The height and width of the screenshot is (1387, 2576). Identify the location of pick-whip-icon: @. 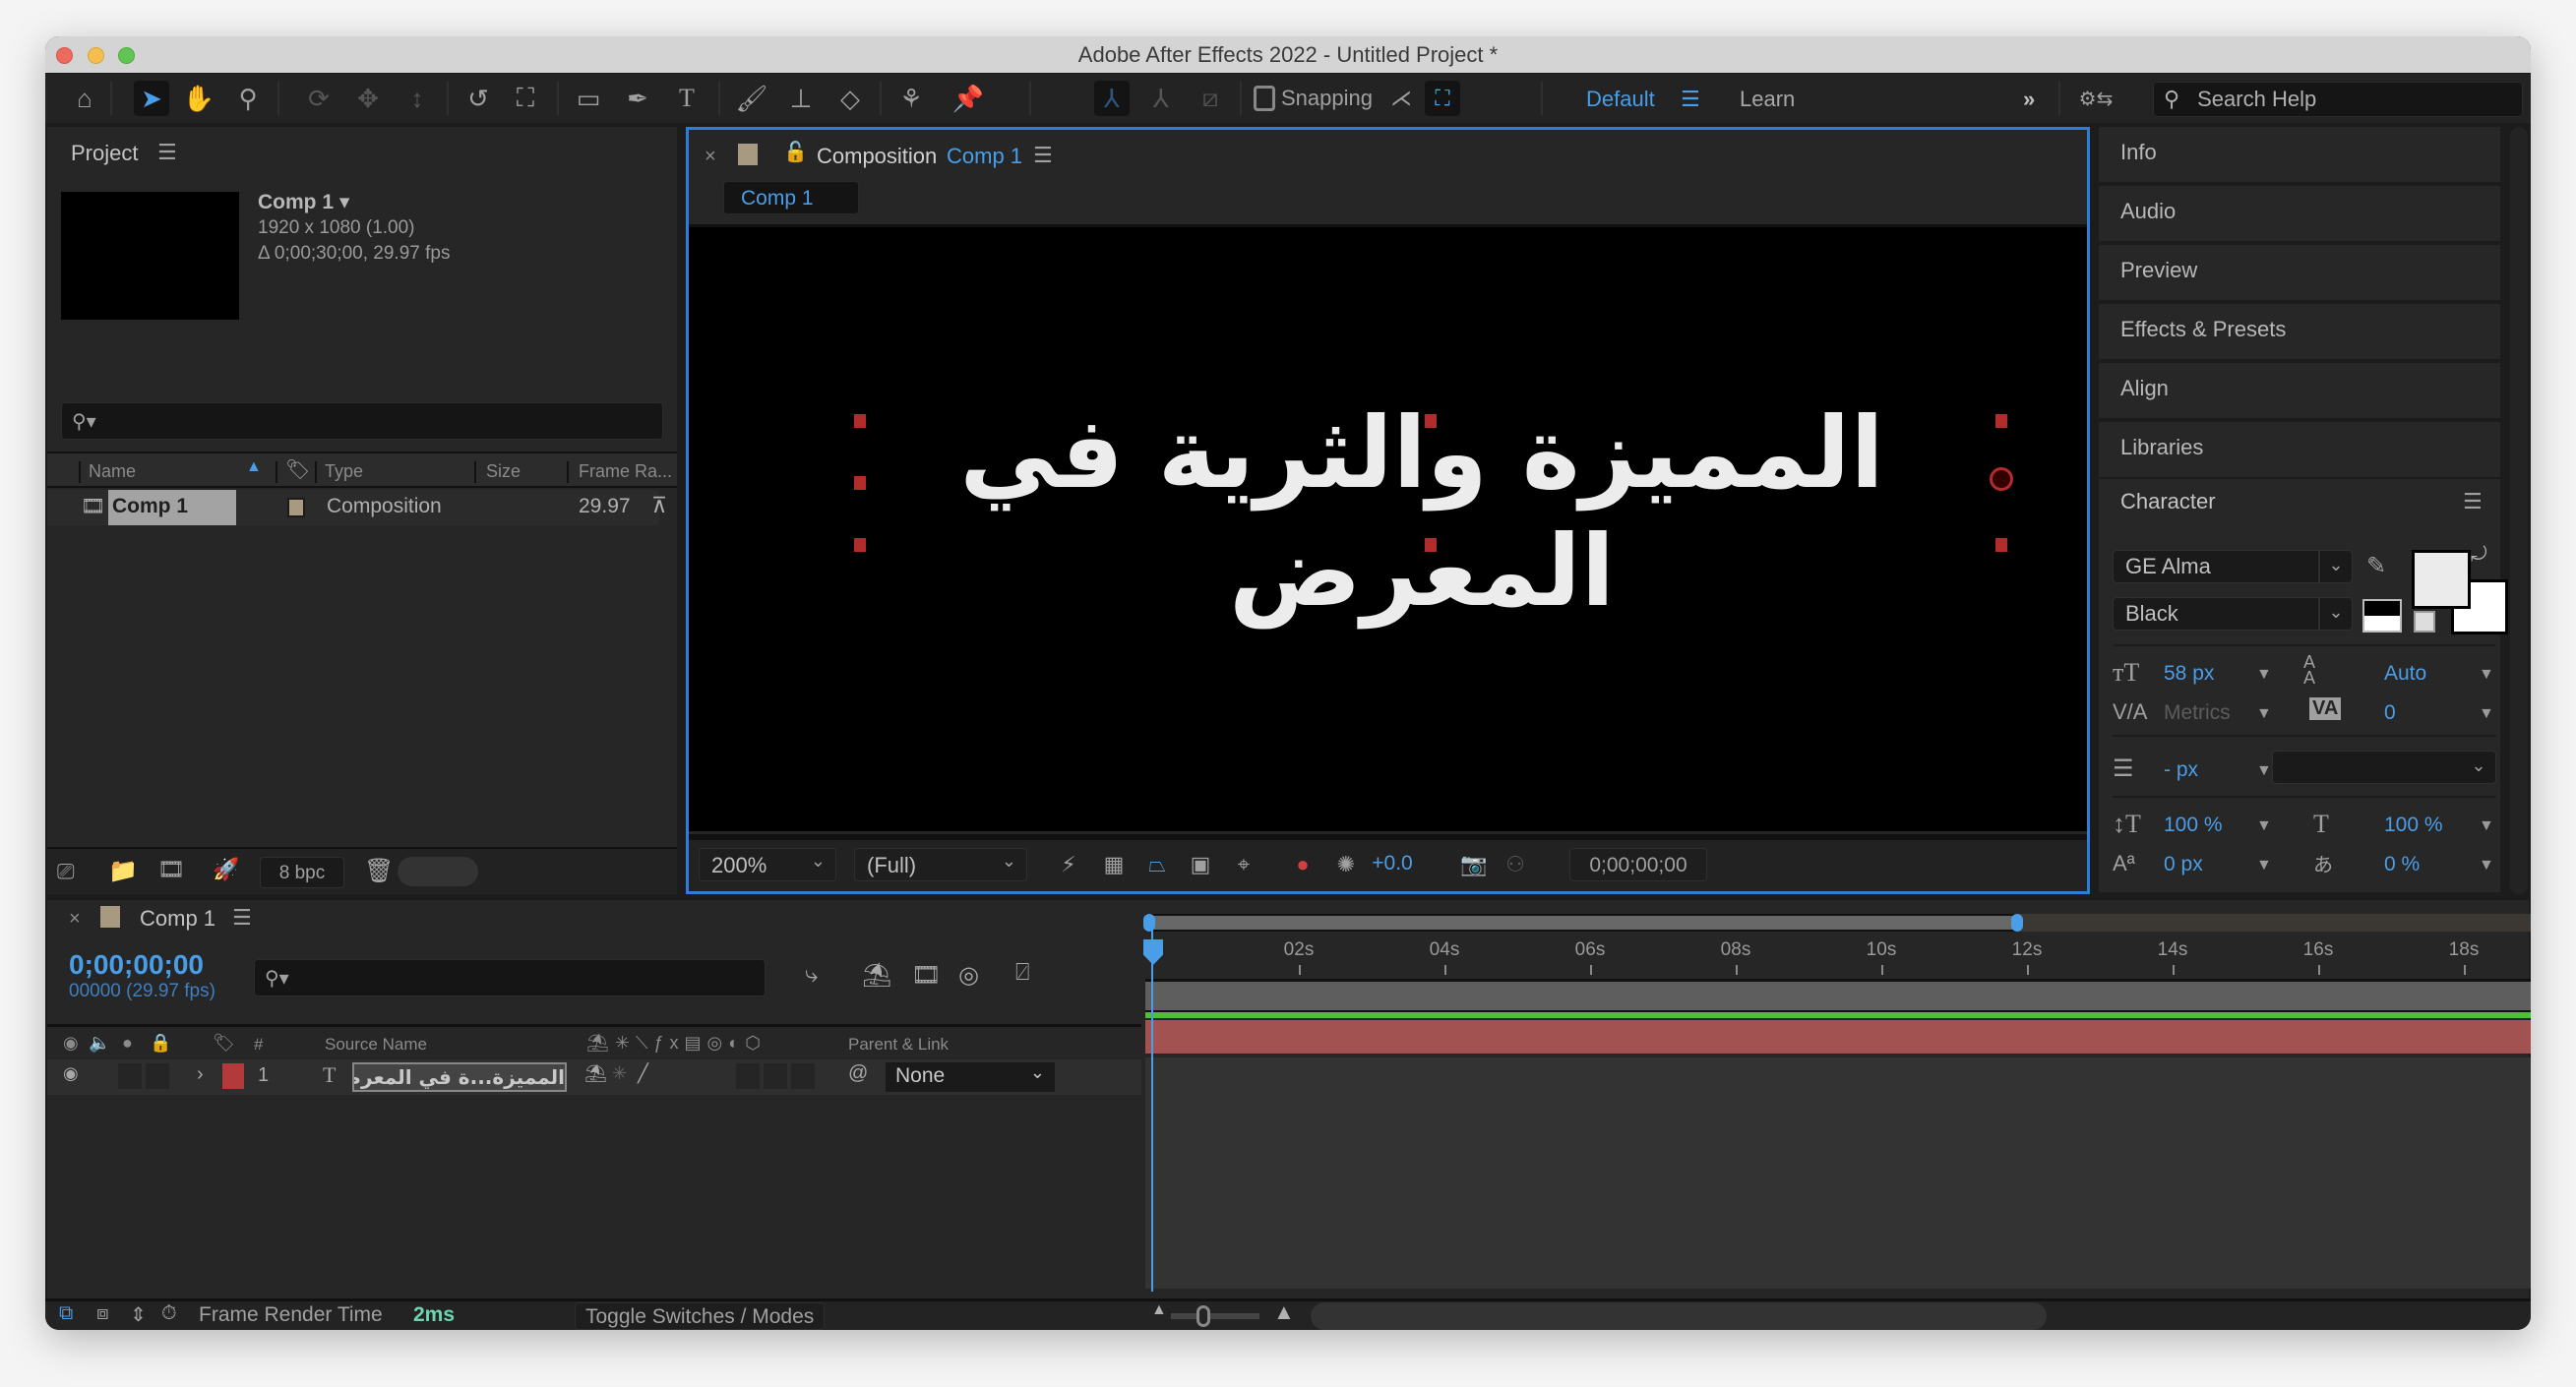
(858, 1074).